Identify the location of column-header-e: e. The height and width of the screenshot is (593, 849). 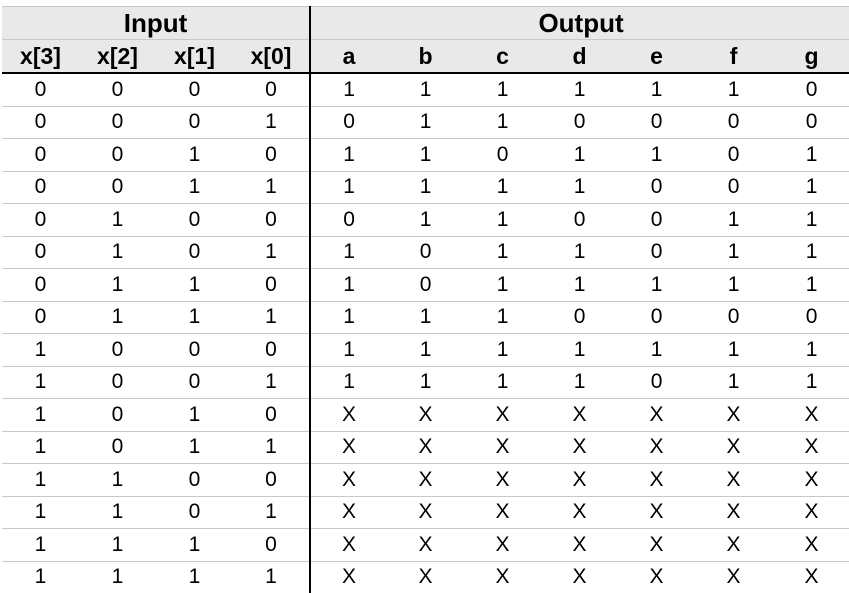
(657, 56).